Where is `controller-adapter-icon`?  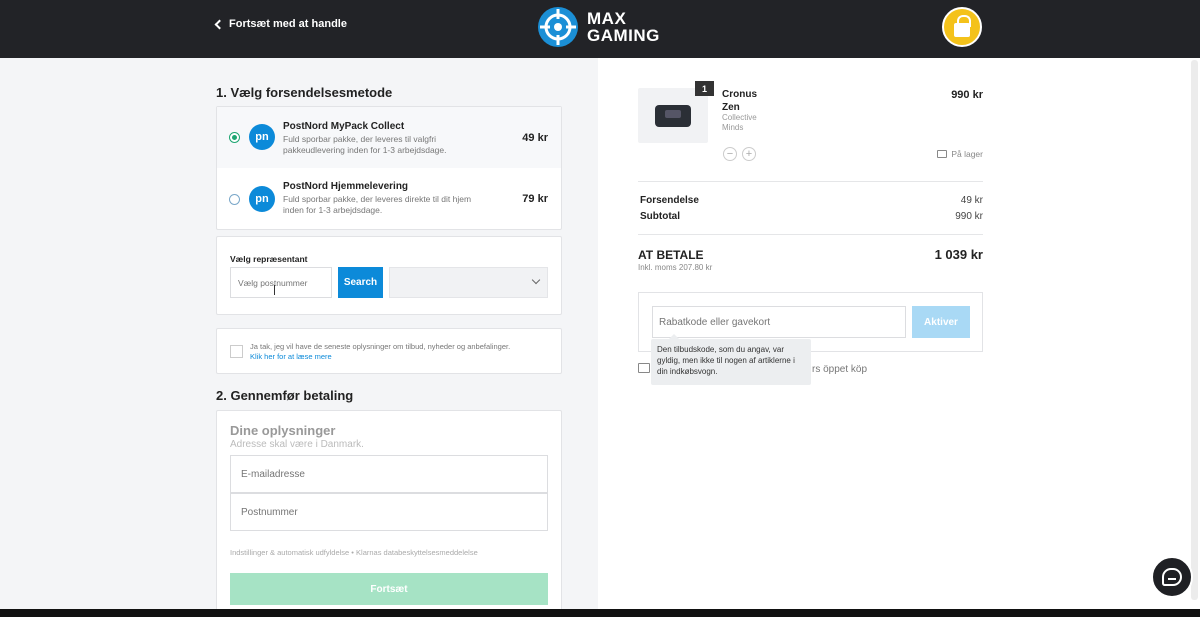
controller-adapter-icon is located at coordinates (673, 115).